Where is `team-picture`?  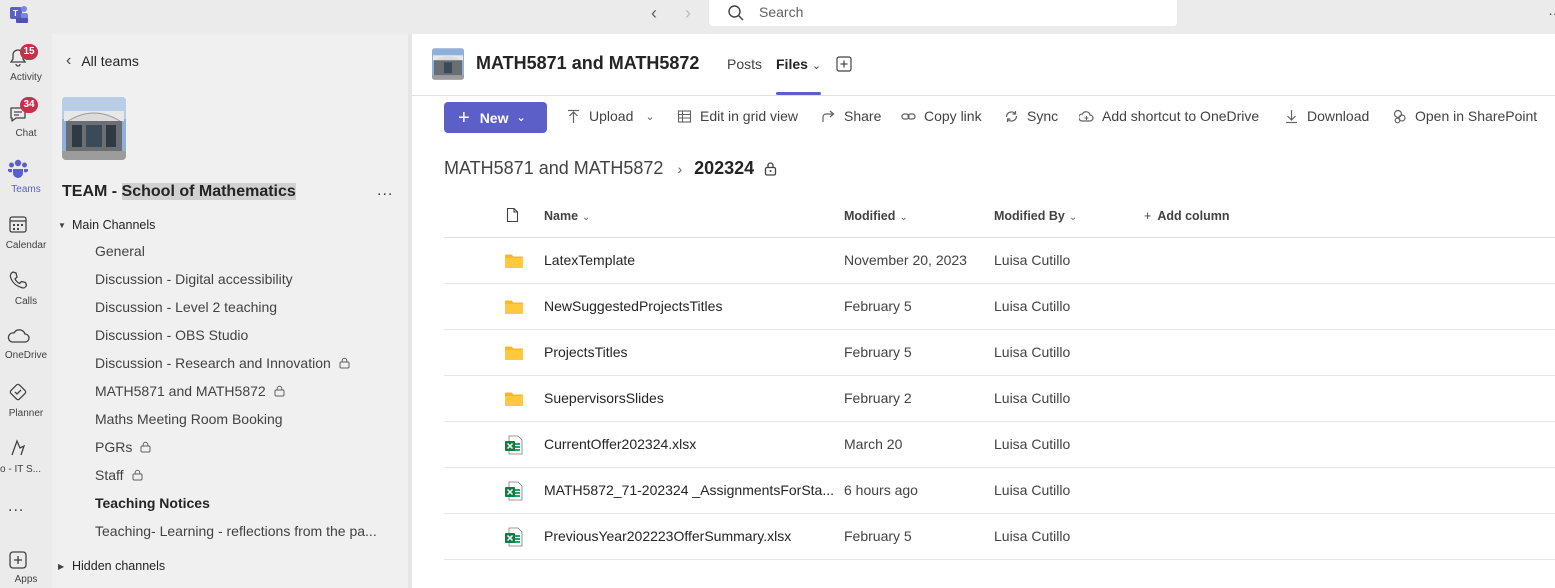
team-picture is located at coordinates (94, 128).